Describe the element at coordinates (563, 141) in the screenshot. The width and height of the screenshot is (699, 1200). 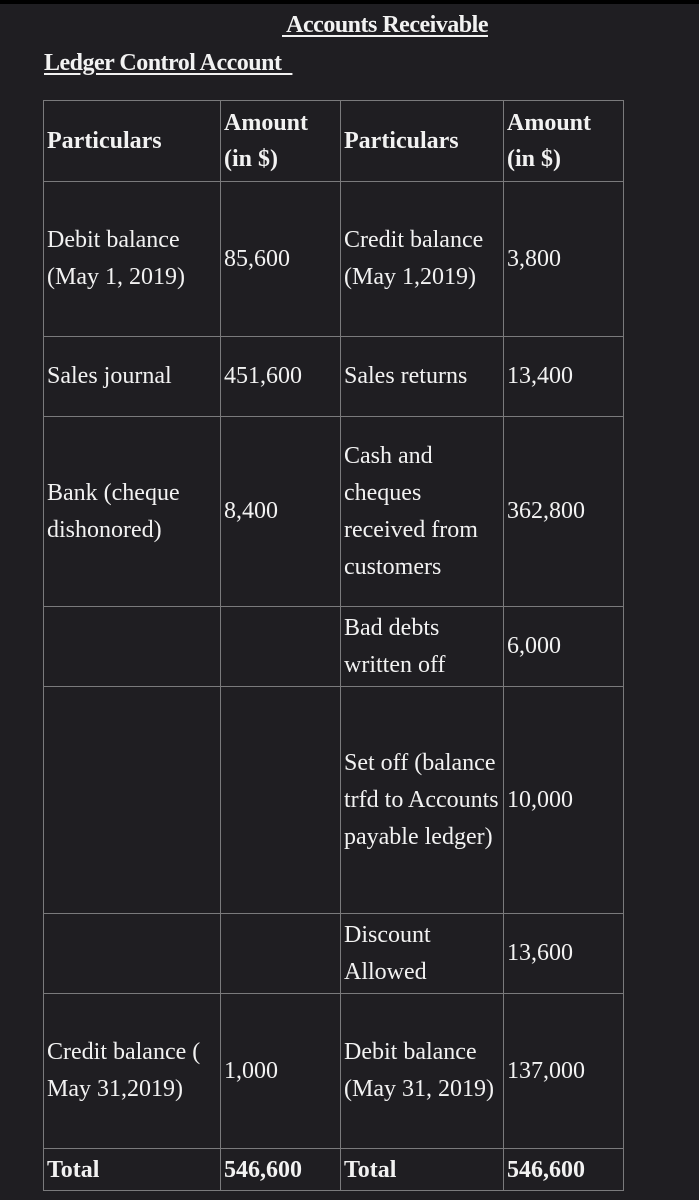
I see `header-credit-amount: Amount (in $)` at that location.